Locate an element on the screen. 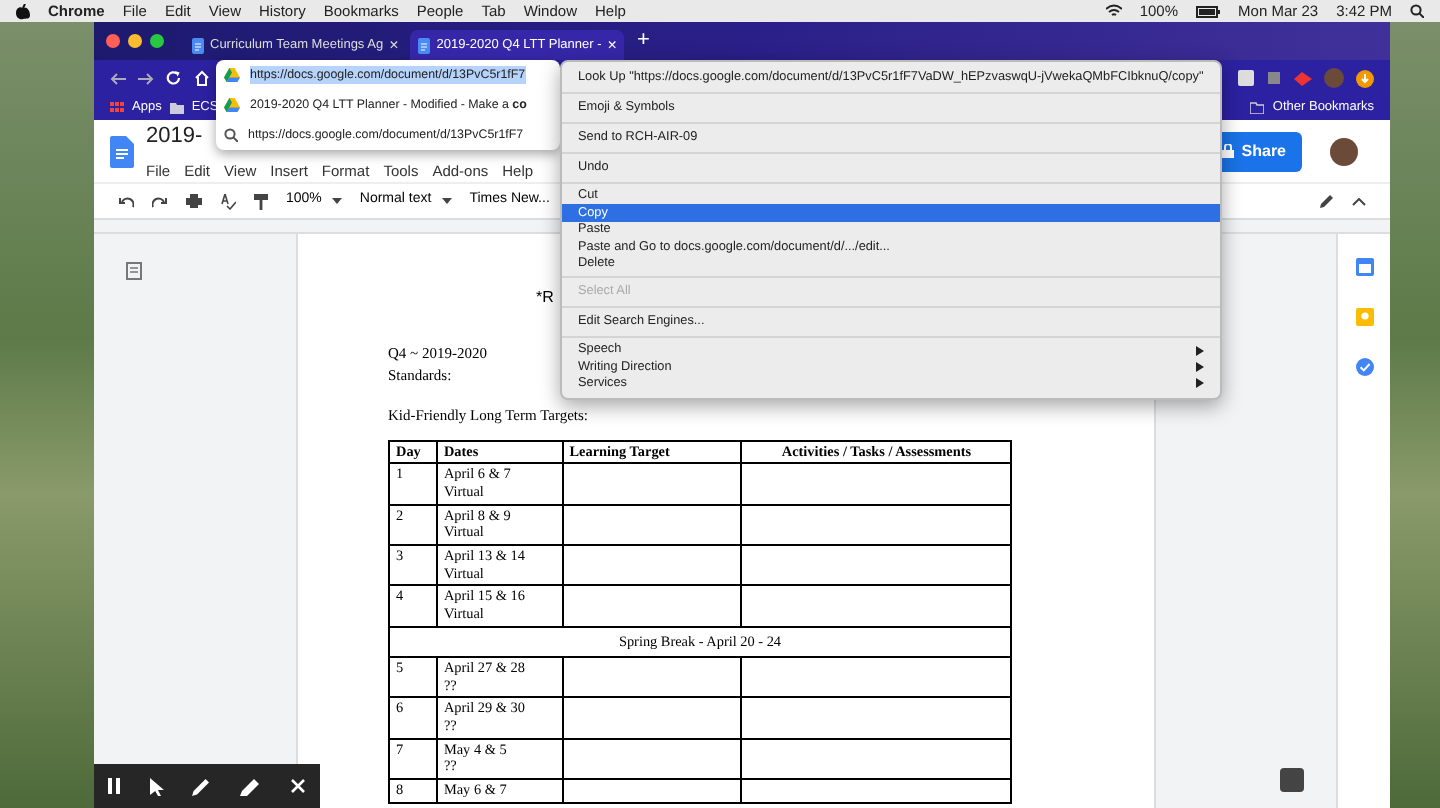 The width and height of the screenshot is (1440, 808). print-icon is located at coordinates (194, 201).